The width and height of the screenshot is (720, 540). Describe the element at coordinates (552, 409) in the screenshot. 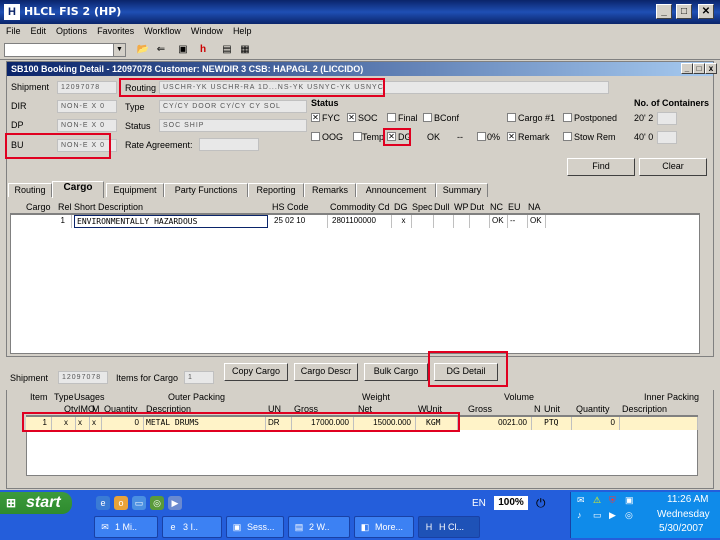

I see `col-vol-unit: Unit` at that location.